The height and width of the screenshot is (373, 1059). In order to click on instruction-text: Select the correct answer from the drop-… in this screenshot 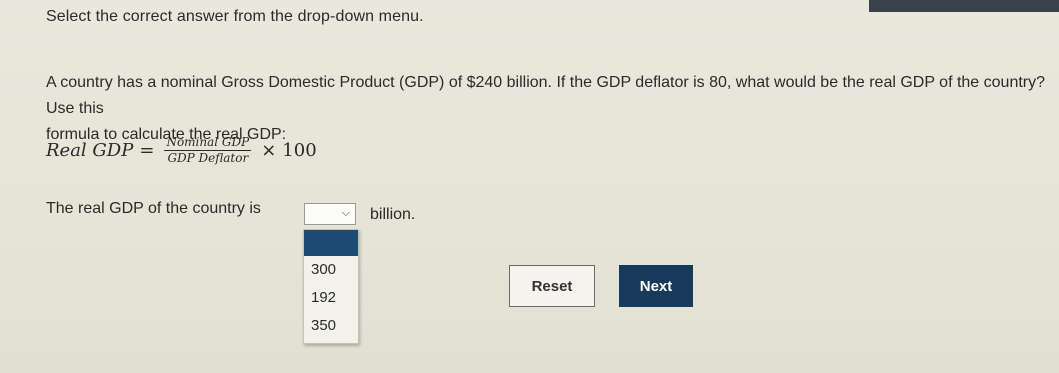, I will do `click(235, 16)`.